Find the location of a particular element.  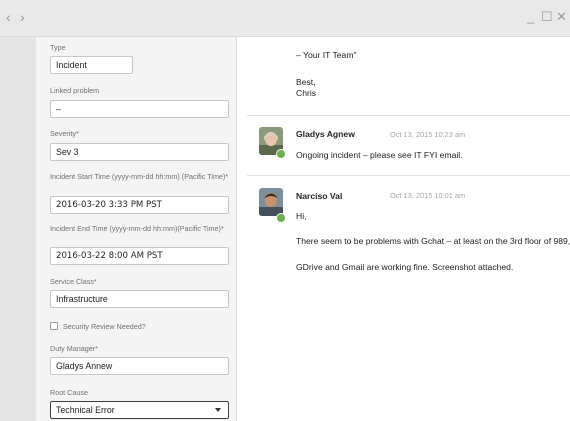

window-titlebar: ‹ › _ ☐ ✕ is located at coordinates (285, 18).